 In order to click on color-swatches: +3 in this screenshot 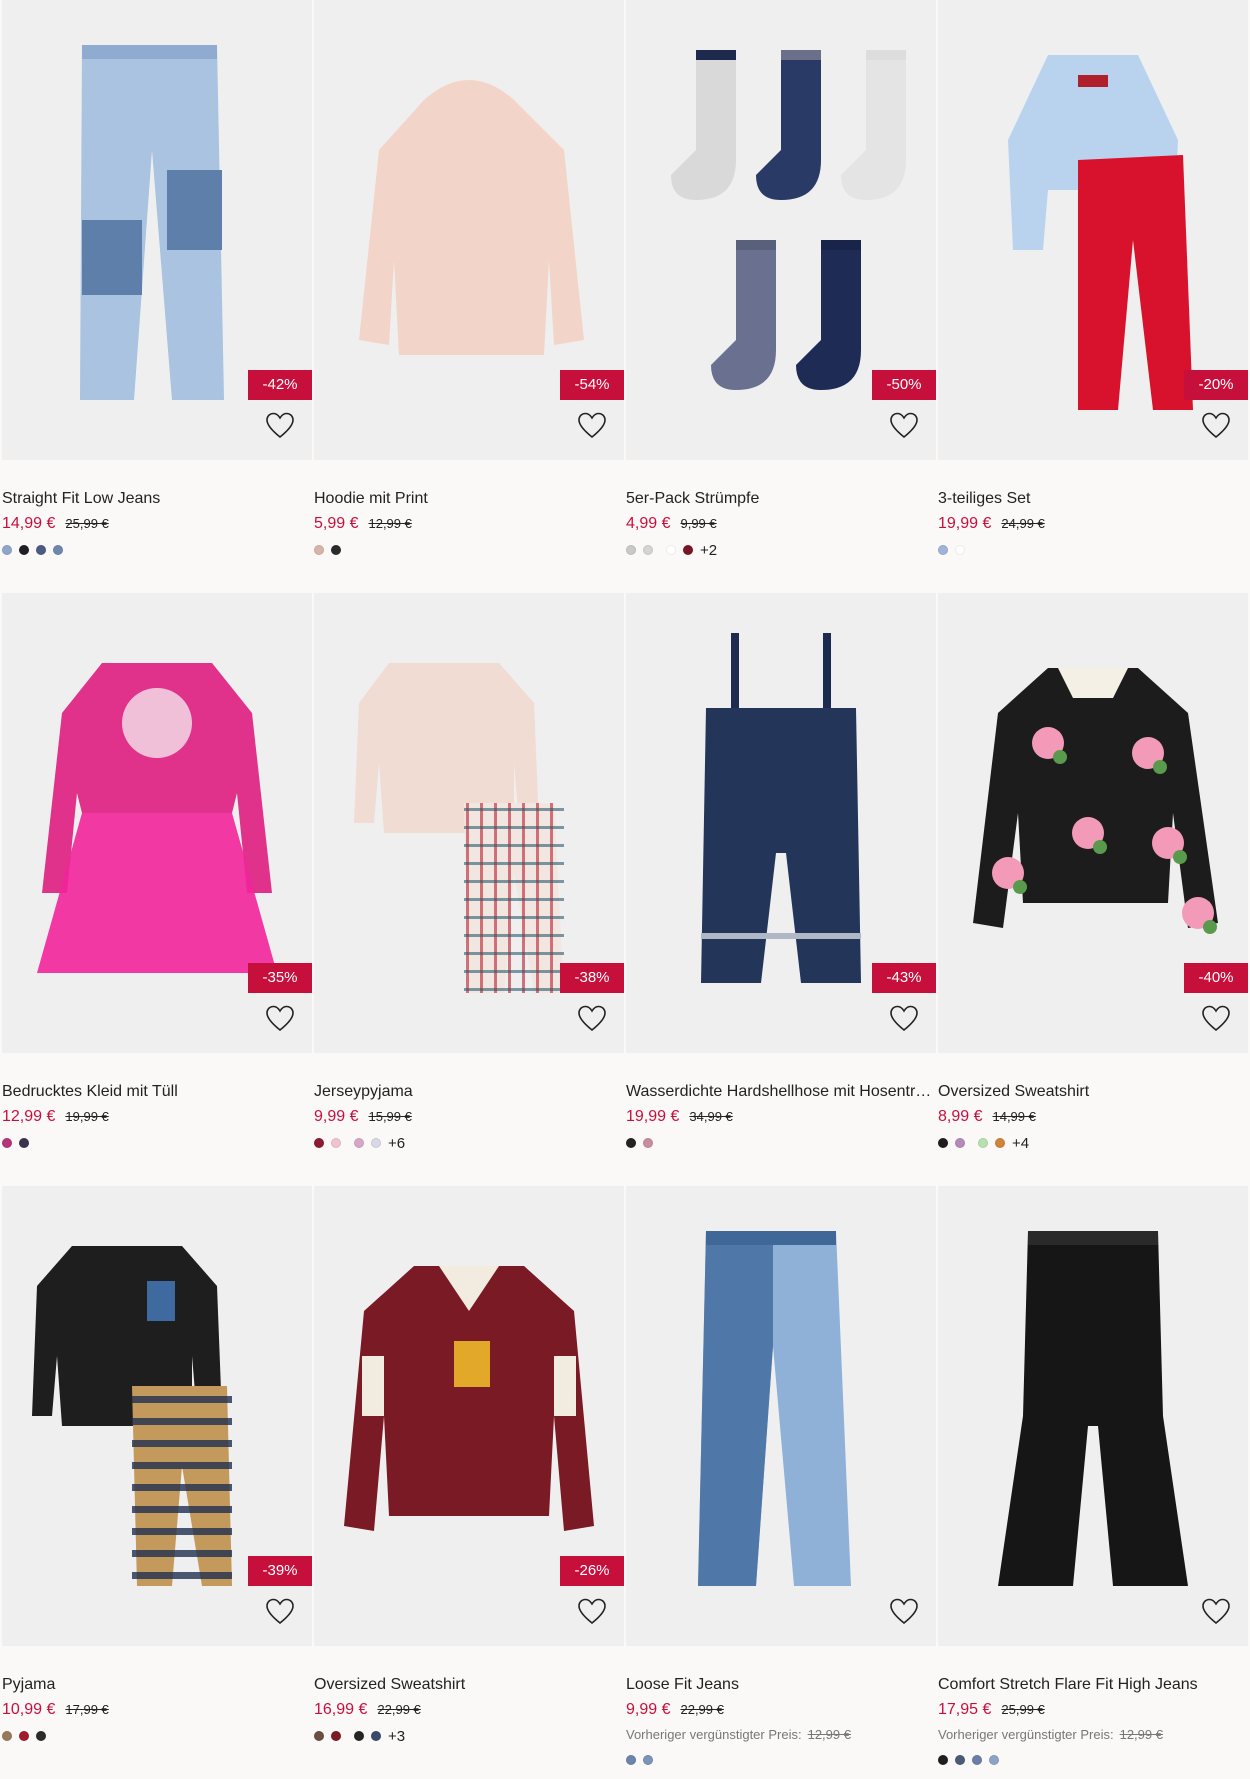, I will do `click(359, 1736)`.